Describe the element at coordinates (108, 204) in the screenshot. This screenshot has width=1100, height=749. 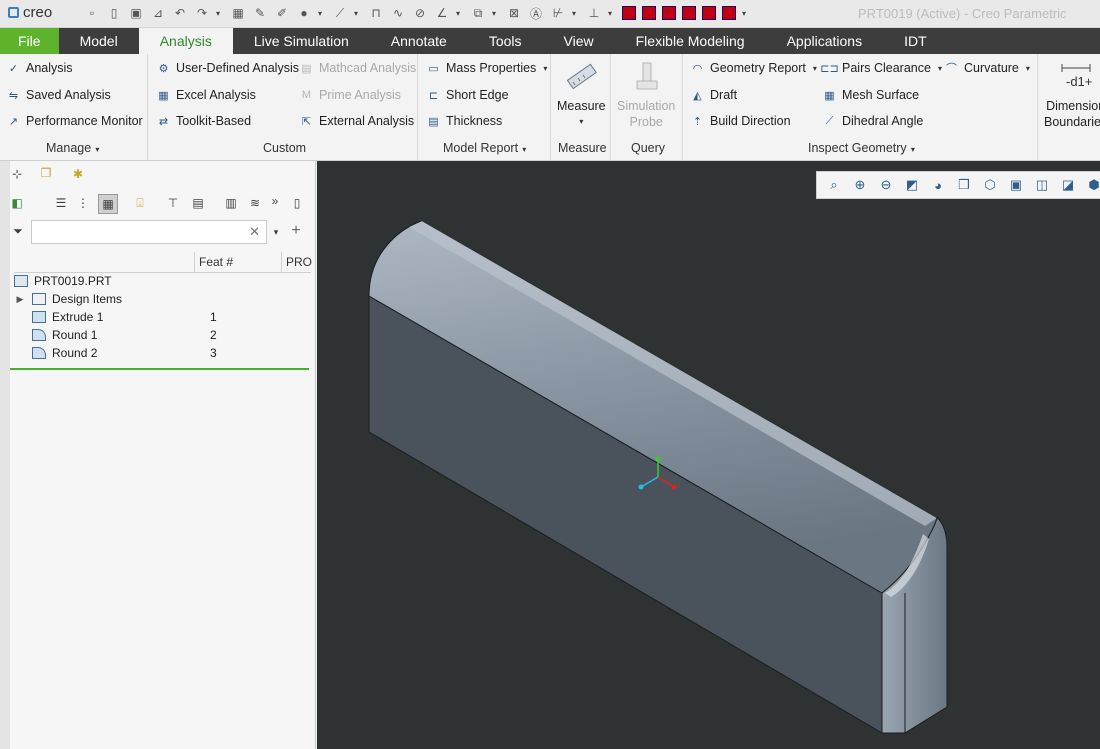
I see `tree-settings-icon: ▦` at that location.